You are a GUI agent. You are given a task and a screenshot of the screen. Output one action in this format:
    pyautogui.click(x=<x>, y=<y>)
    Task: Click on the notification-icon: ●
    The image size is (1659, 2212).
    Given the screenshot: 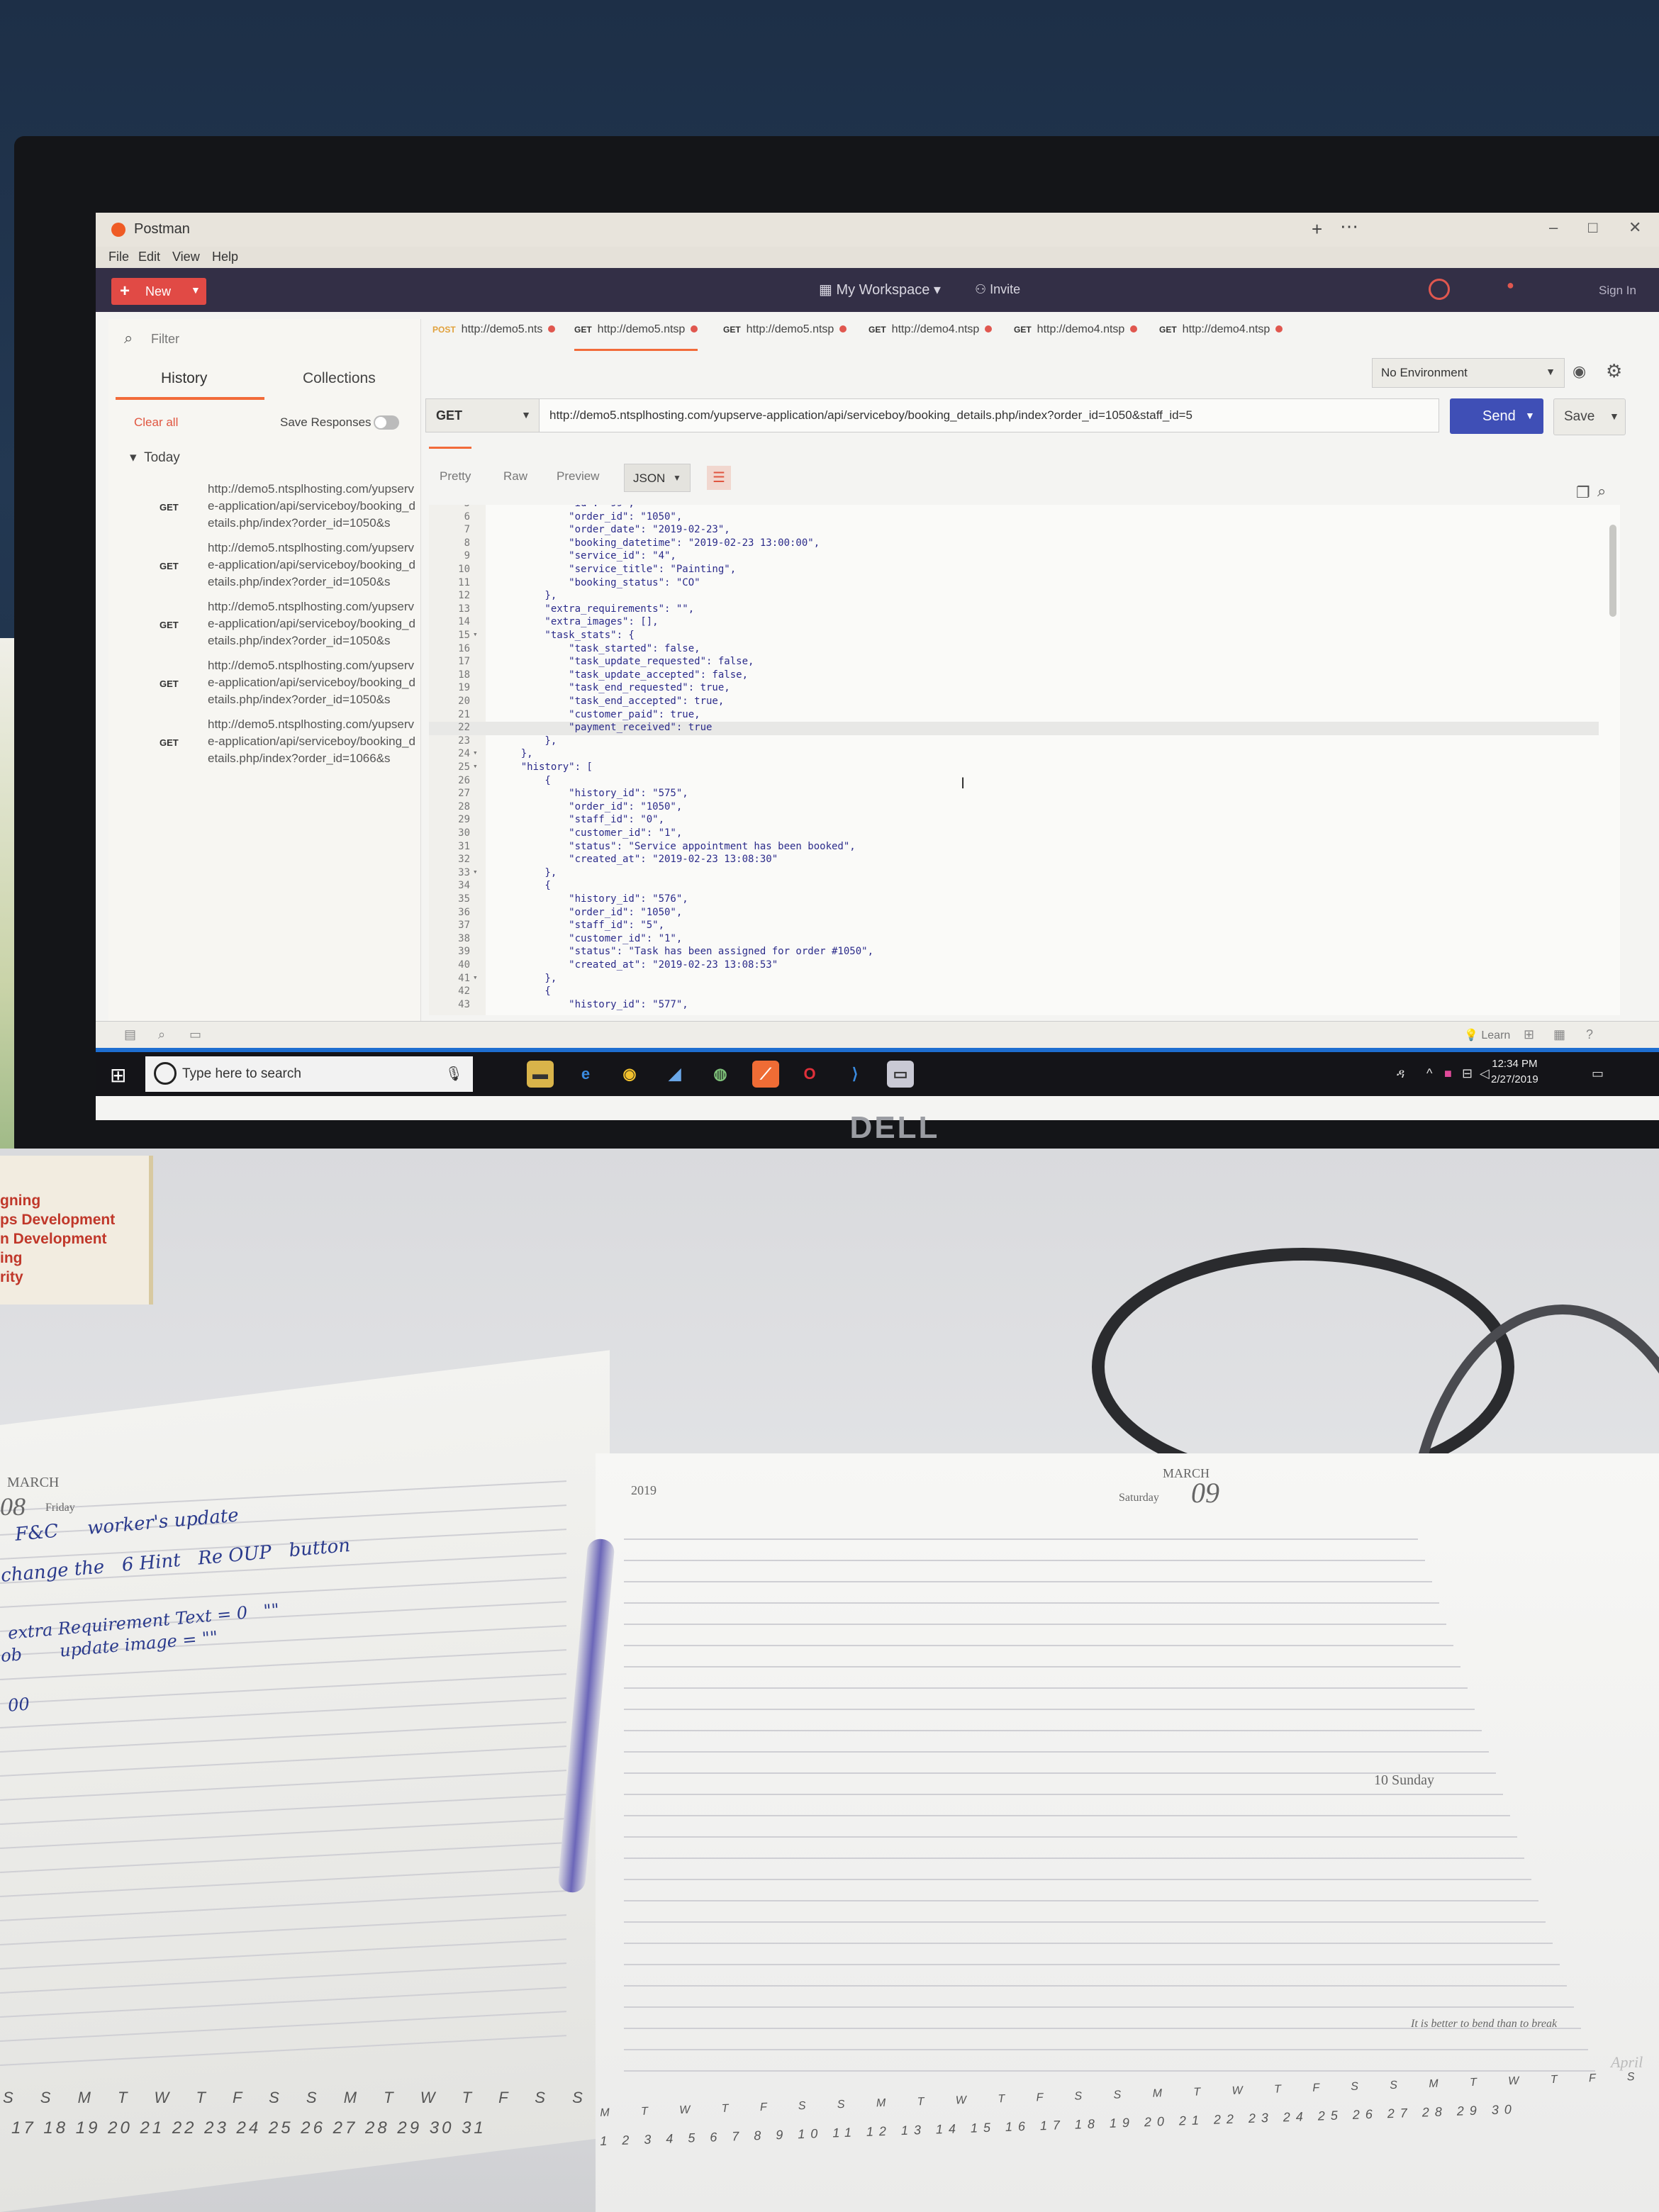 What is the action you would take?
    pyautogui.click(x=1510, y=286)
    